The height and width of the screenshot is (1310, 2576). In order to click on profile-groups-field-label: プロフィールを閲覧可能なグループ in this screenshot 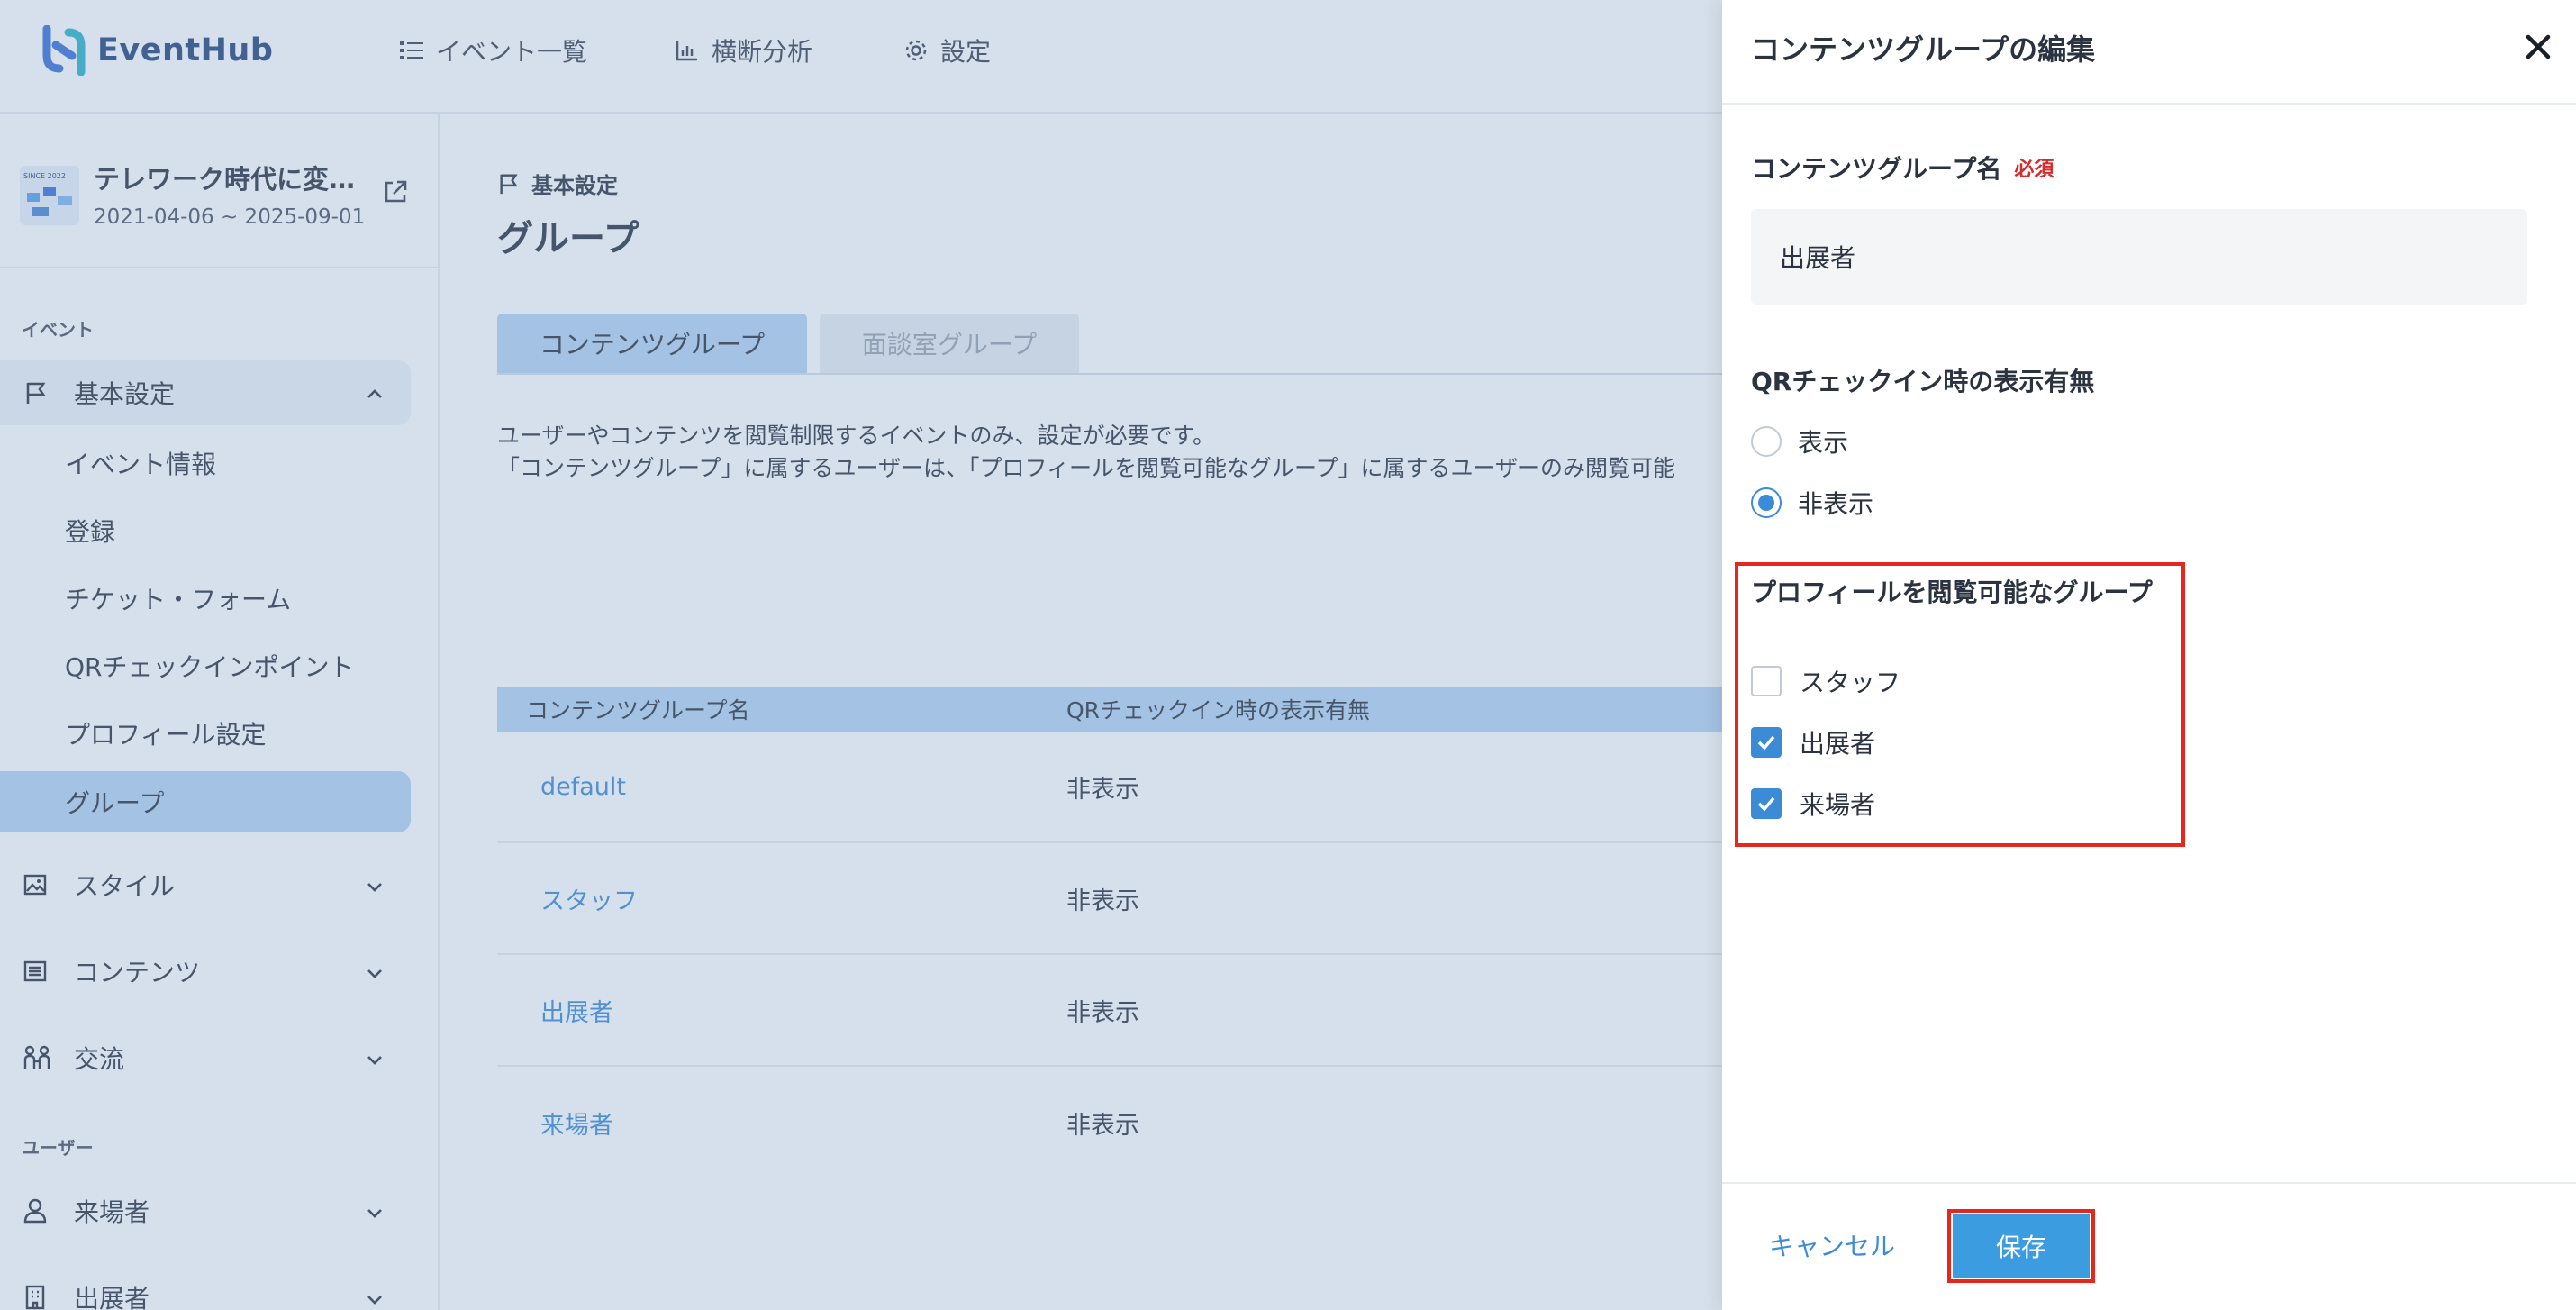, I will do `click(1952, 593)`.